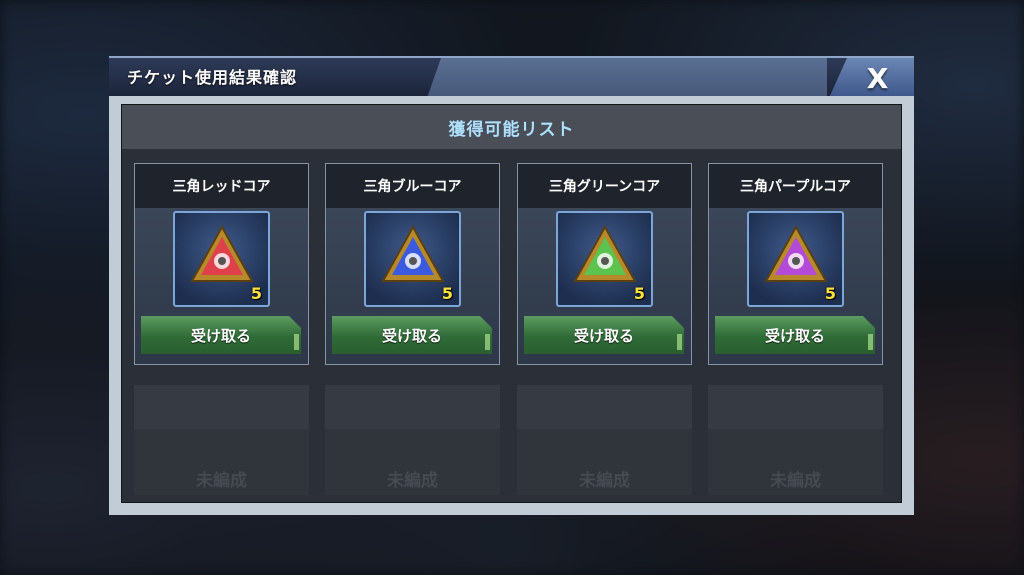 The image size is (1024, 575). I want to click on reward-card-blue: 三角ブルーコア 5 受け取る, so click(412, 264).